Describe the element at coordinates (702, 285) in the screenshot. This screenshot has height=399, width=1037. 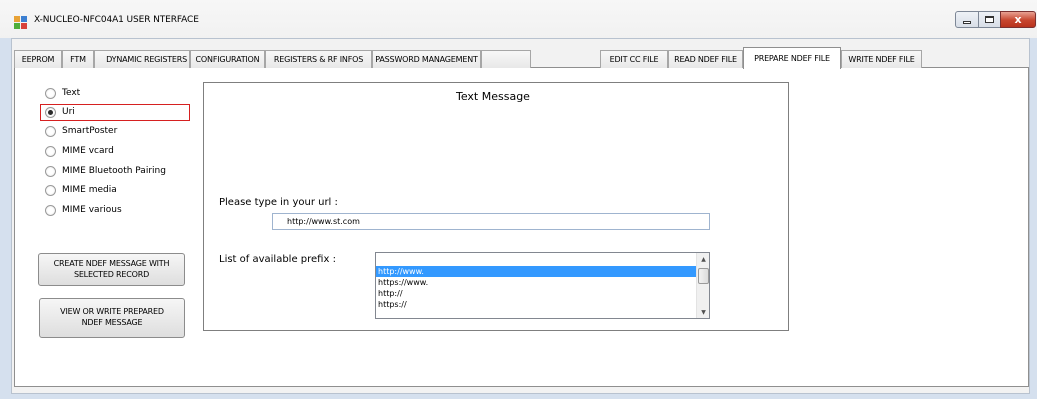
I see `listbox-scrollbar: ▲ ▼` at that location.